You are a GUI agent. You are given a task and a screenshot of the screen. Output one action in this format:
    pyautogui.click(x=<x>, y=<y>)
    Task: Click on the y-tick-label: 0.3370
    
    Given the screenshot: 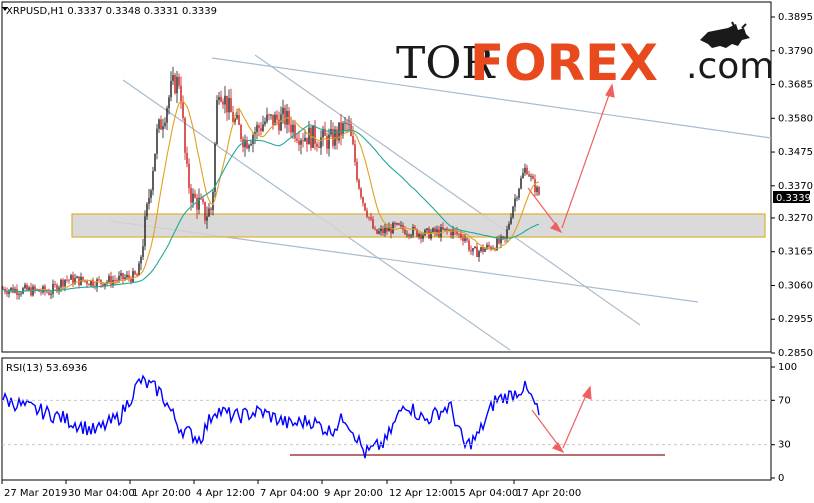 What is the action you would take?
    pyautogui.click(x=795, y=186)
    